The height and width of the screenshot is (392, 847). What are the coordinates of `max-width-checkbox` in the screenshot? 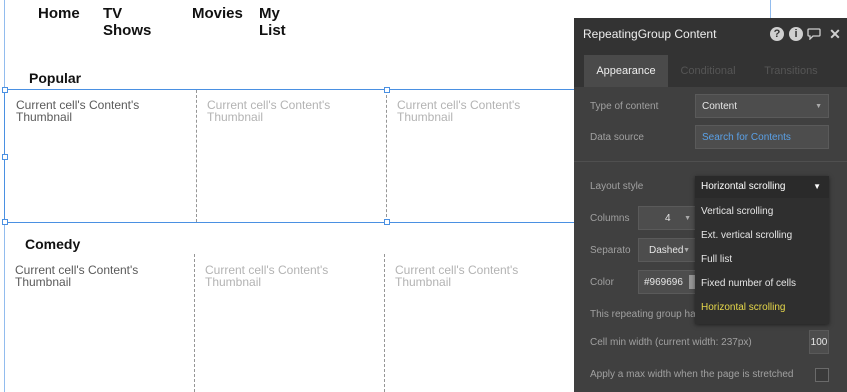 It's located at (822, 375).